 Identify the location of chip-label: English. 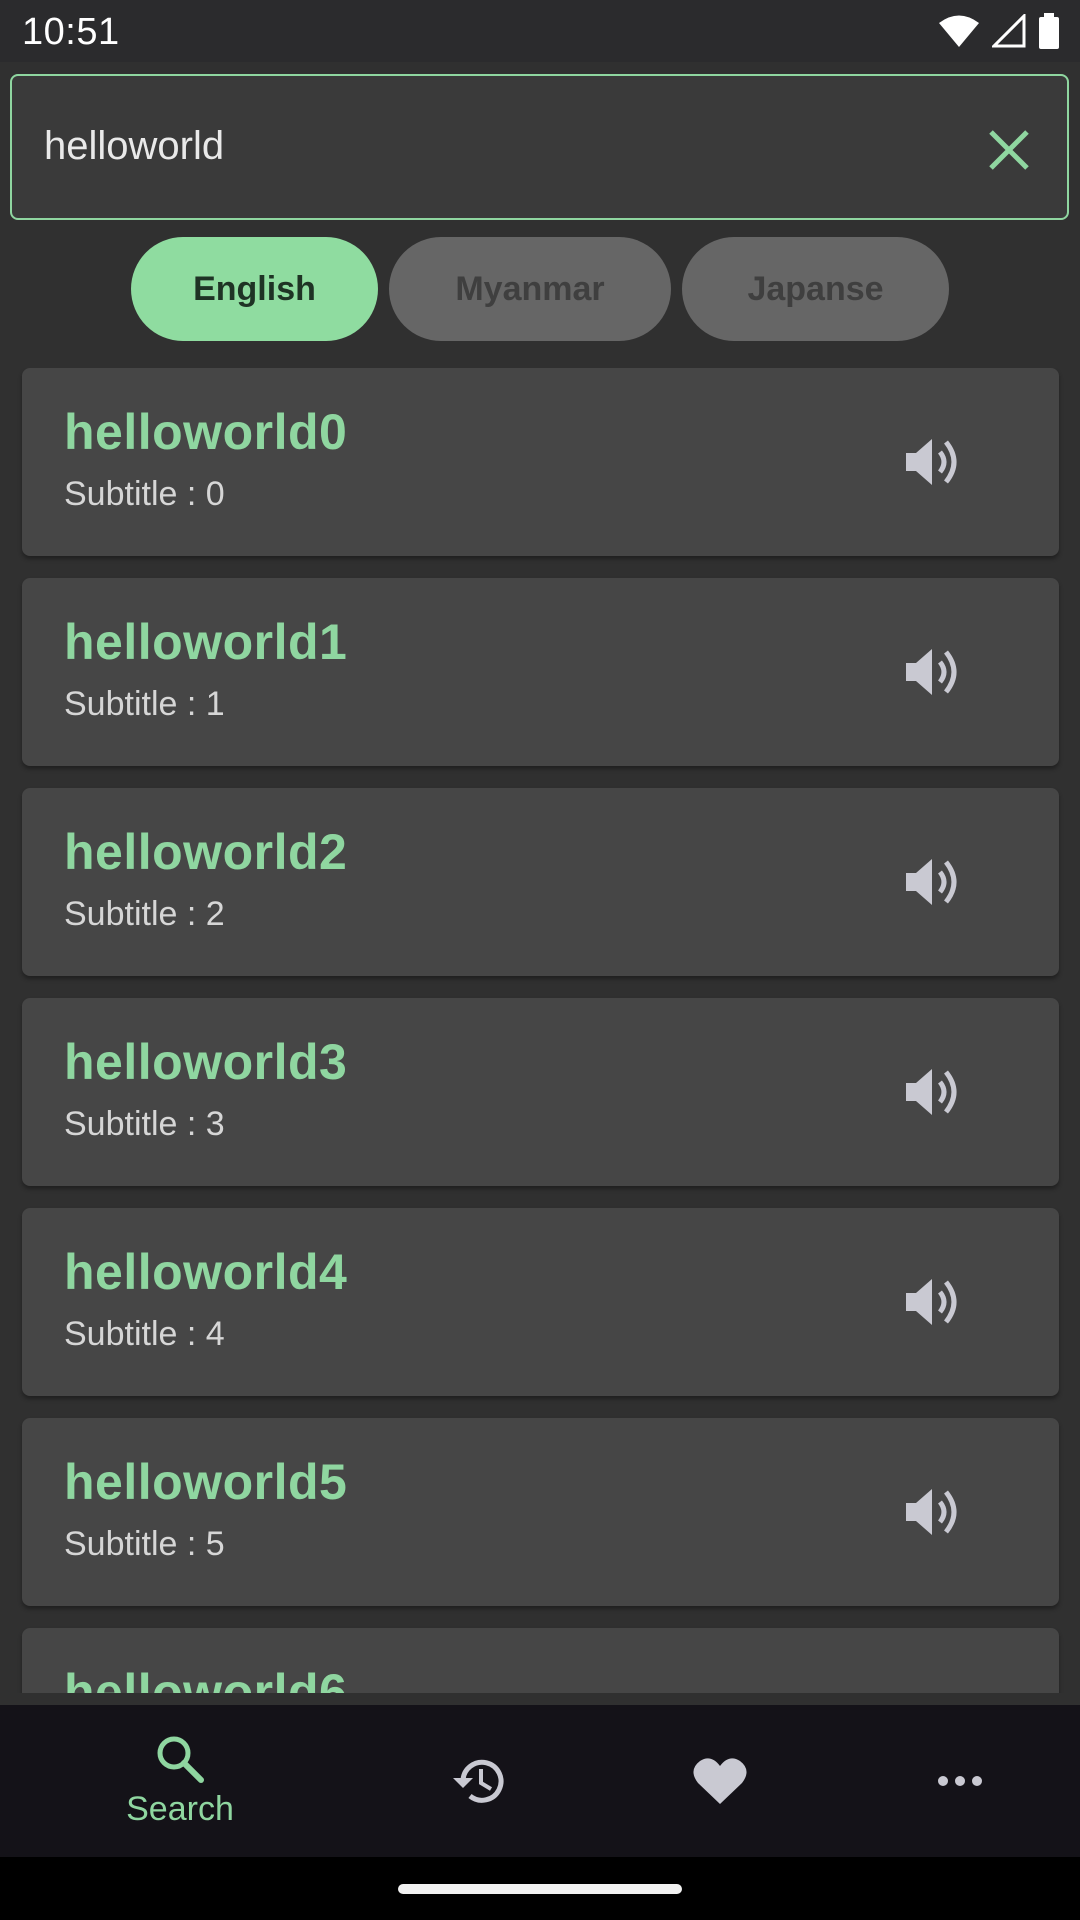
(254, 288).